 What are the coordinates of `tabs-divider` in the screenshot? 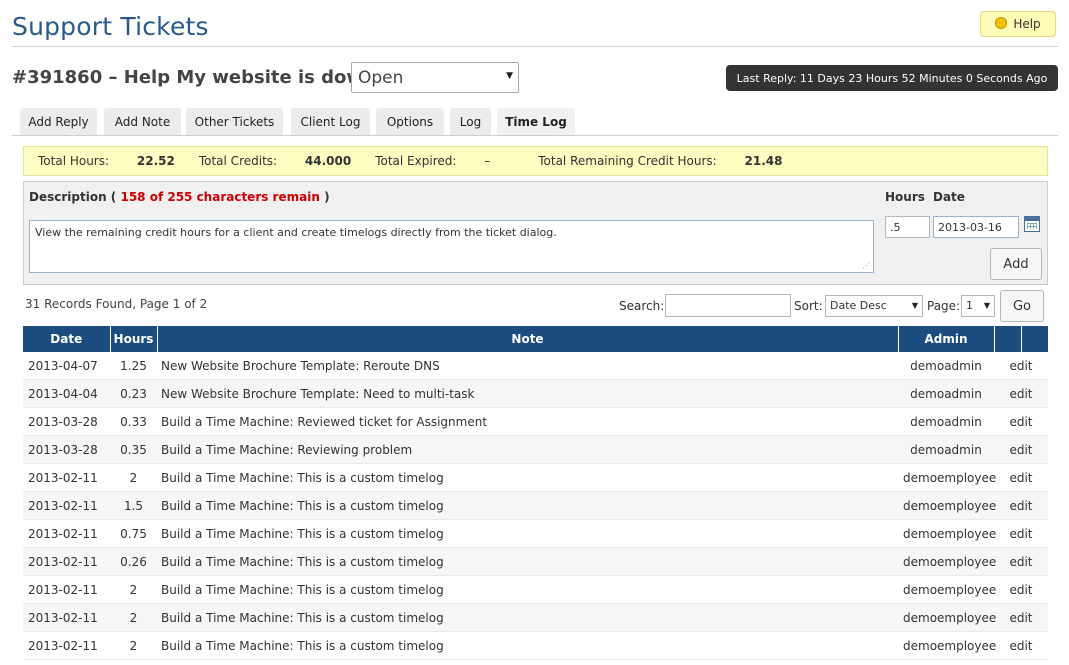 It's located at (535, 135).